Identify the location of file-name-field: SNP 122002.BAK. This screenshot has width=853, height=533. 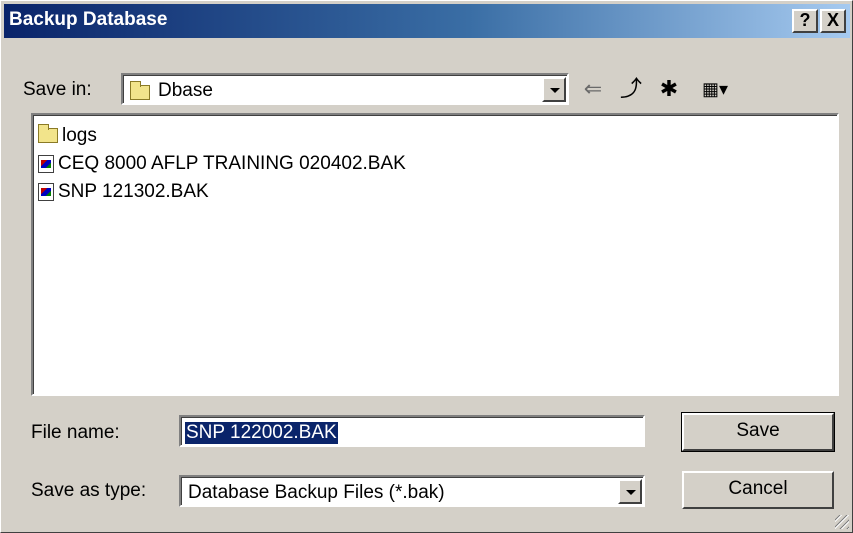
(412, 431).